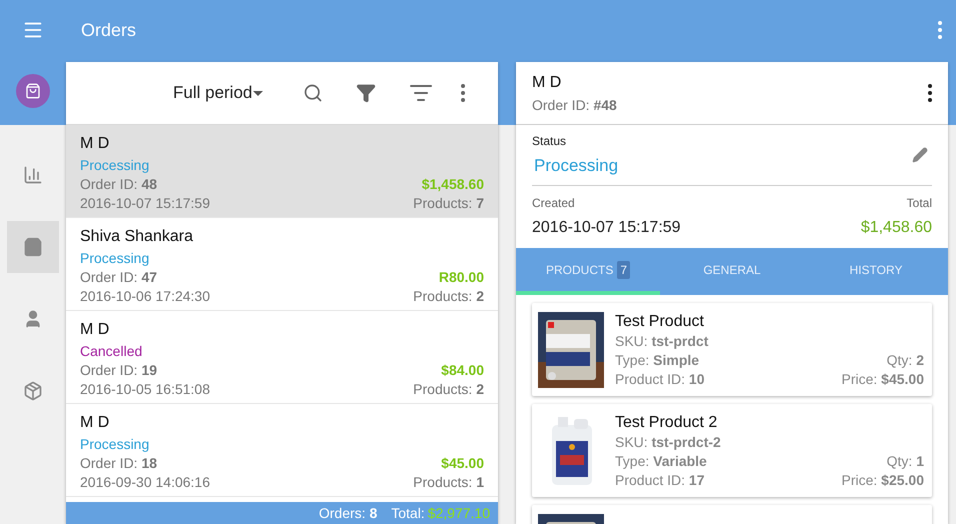 The height and width of the screenshot is (524, 956). What do you see at coordinates (33, 247) in the screenshot?
I see `sidebar-item` at bounding box center [33, 247].